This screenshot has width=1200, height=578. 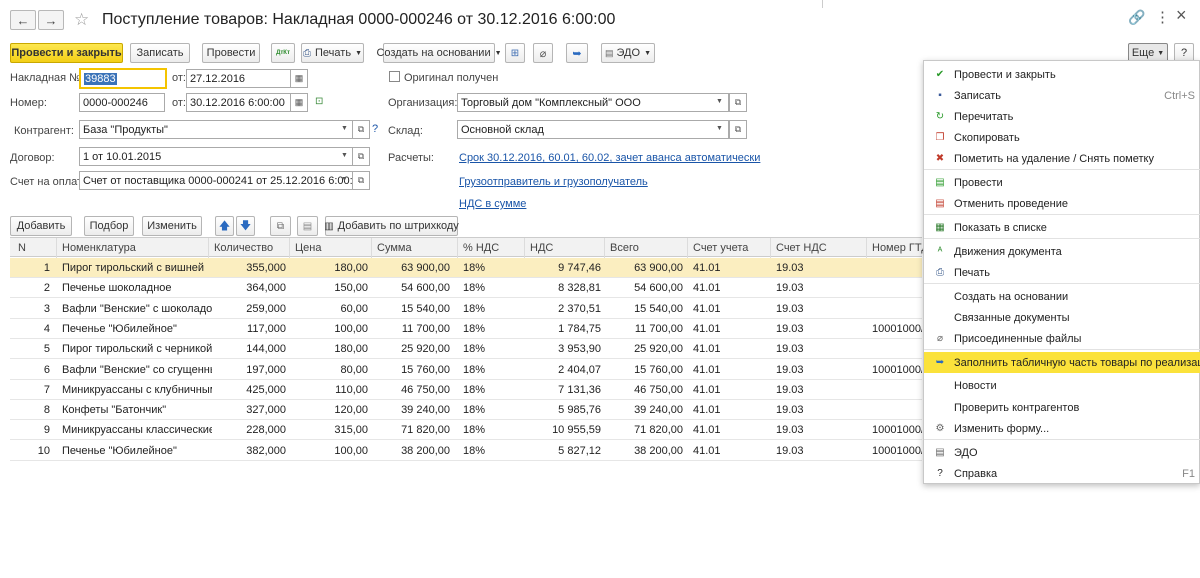 What do you see at coordinates (515, 53) in the screenshot?
I see `structure-button: ⊞` at bounding box center [515, 53].